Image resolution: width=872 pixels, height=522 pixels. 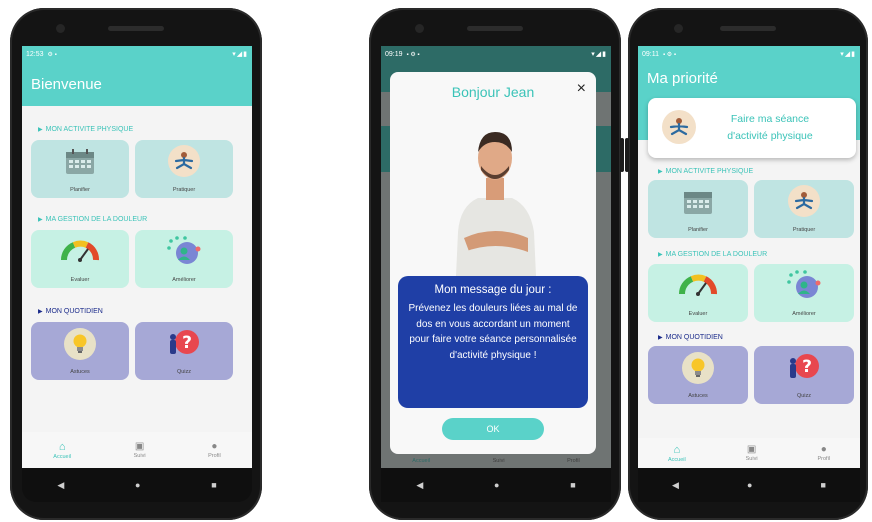 I want to click on priority-card: Faire ma séance d'activité physique, so click(x=752, y=128).